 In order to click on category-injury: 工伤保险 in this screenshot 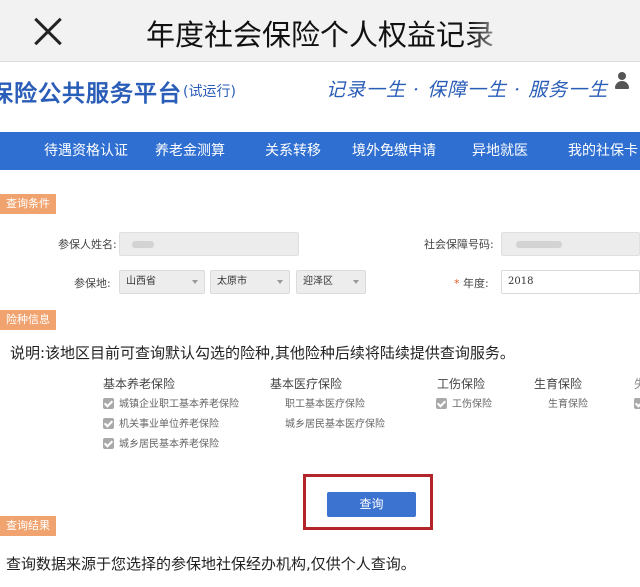, I will do `click(461, 384)`.